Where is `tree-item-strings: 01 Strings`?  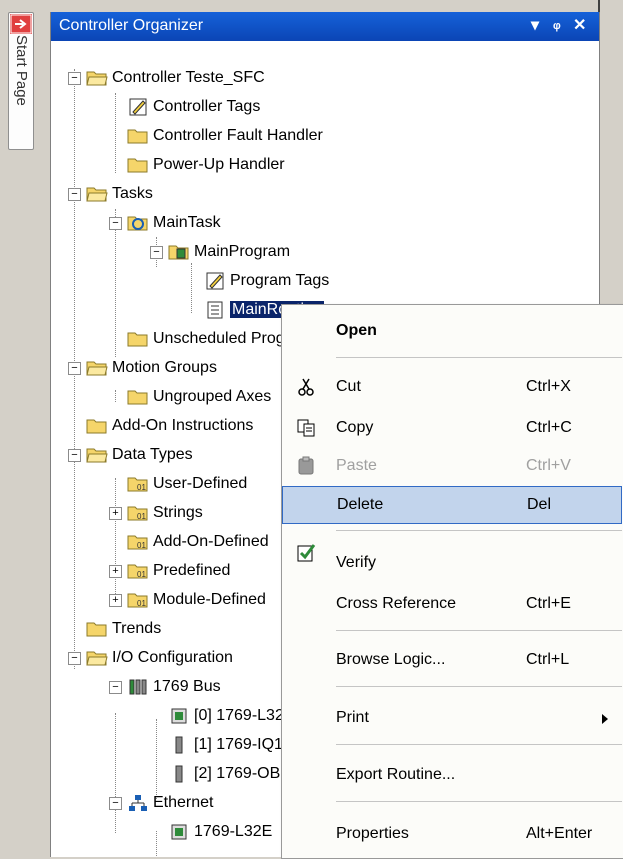
tree-item-strings: 01 Strings is located at coordinates (165, 513).